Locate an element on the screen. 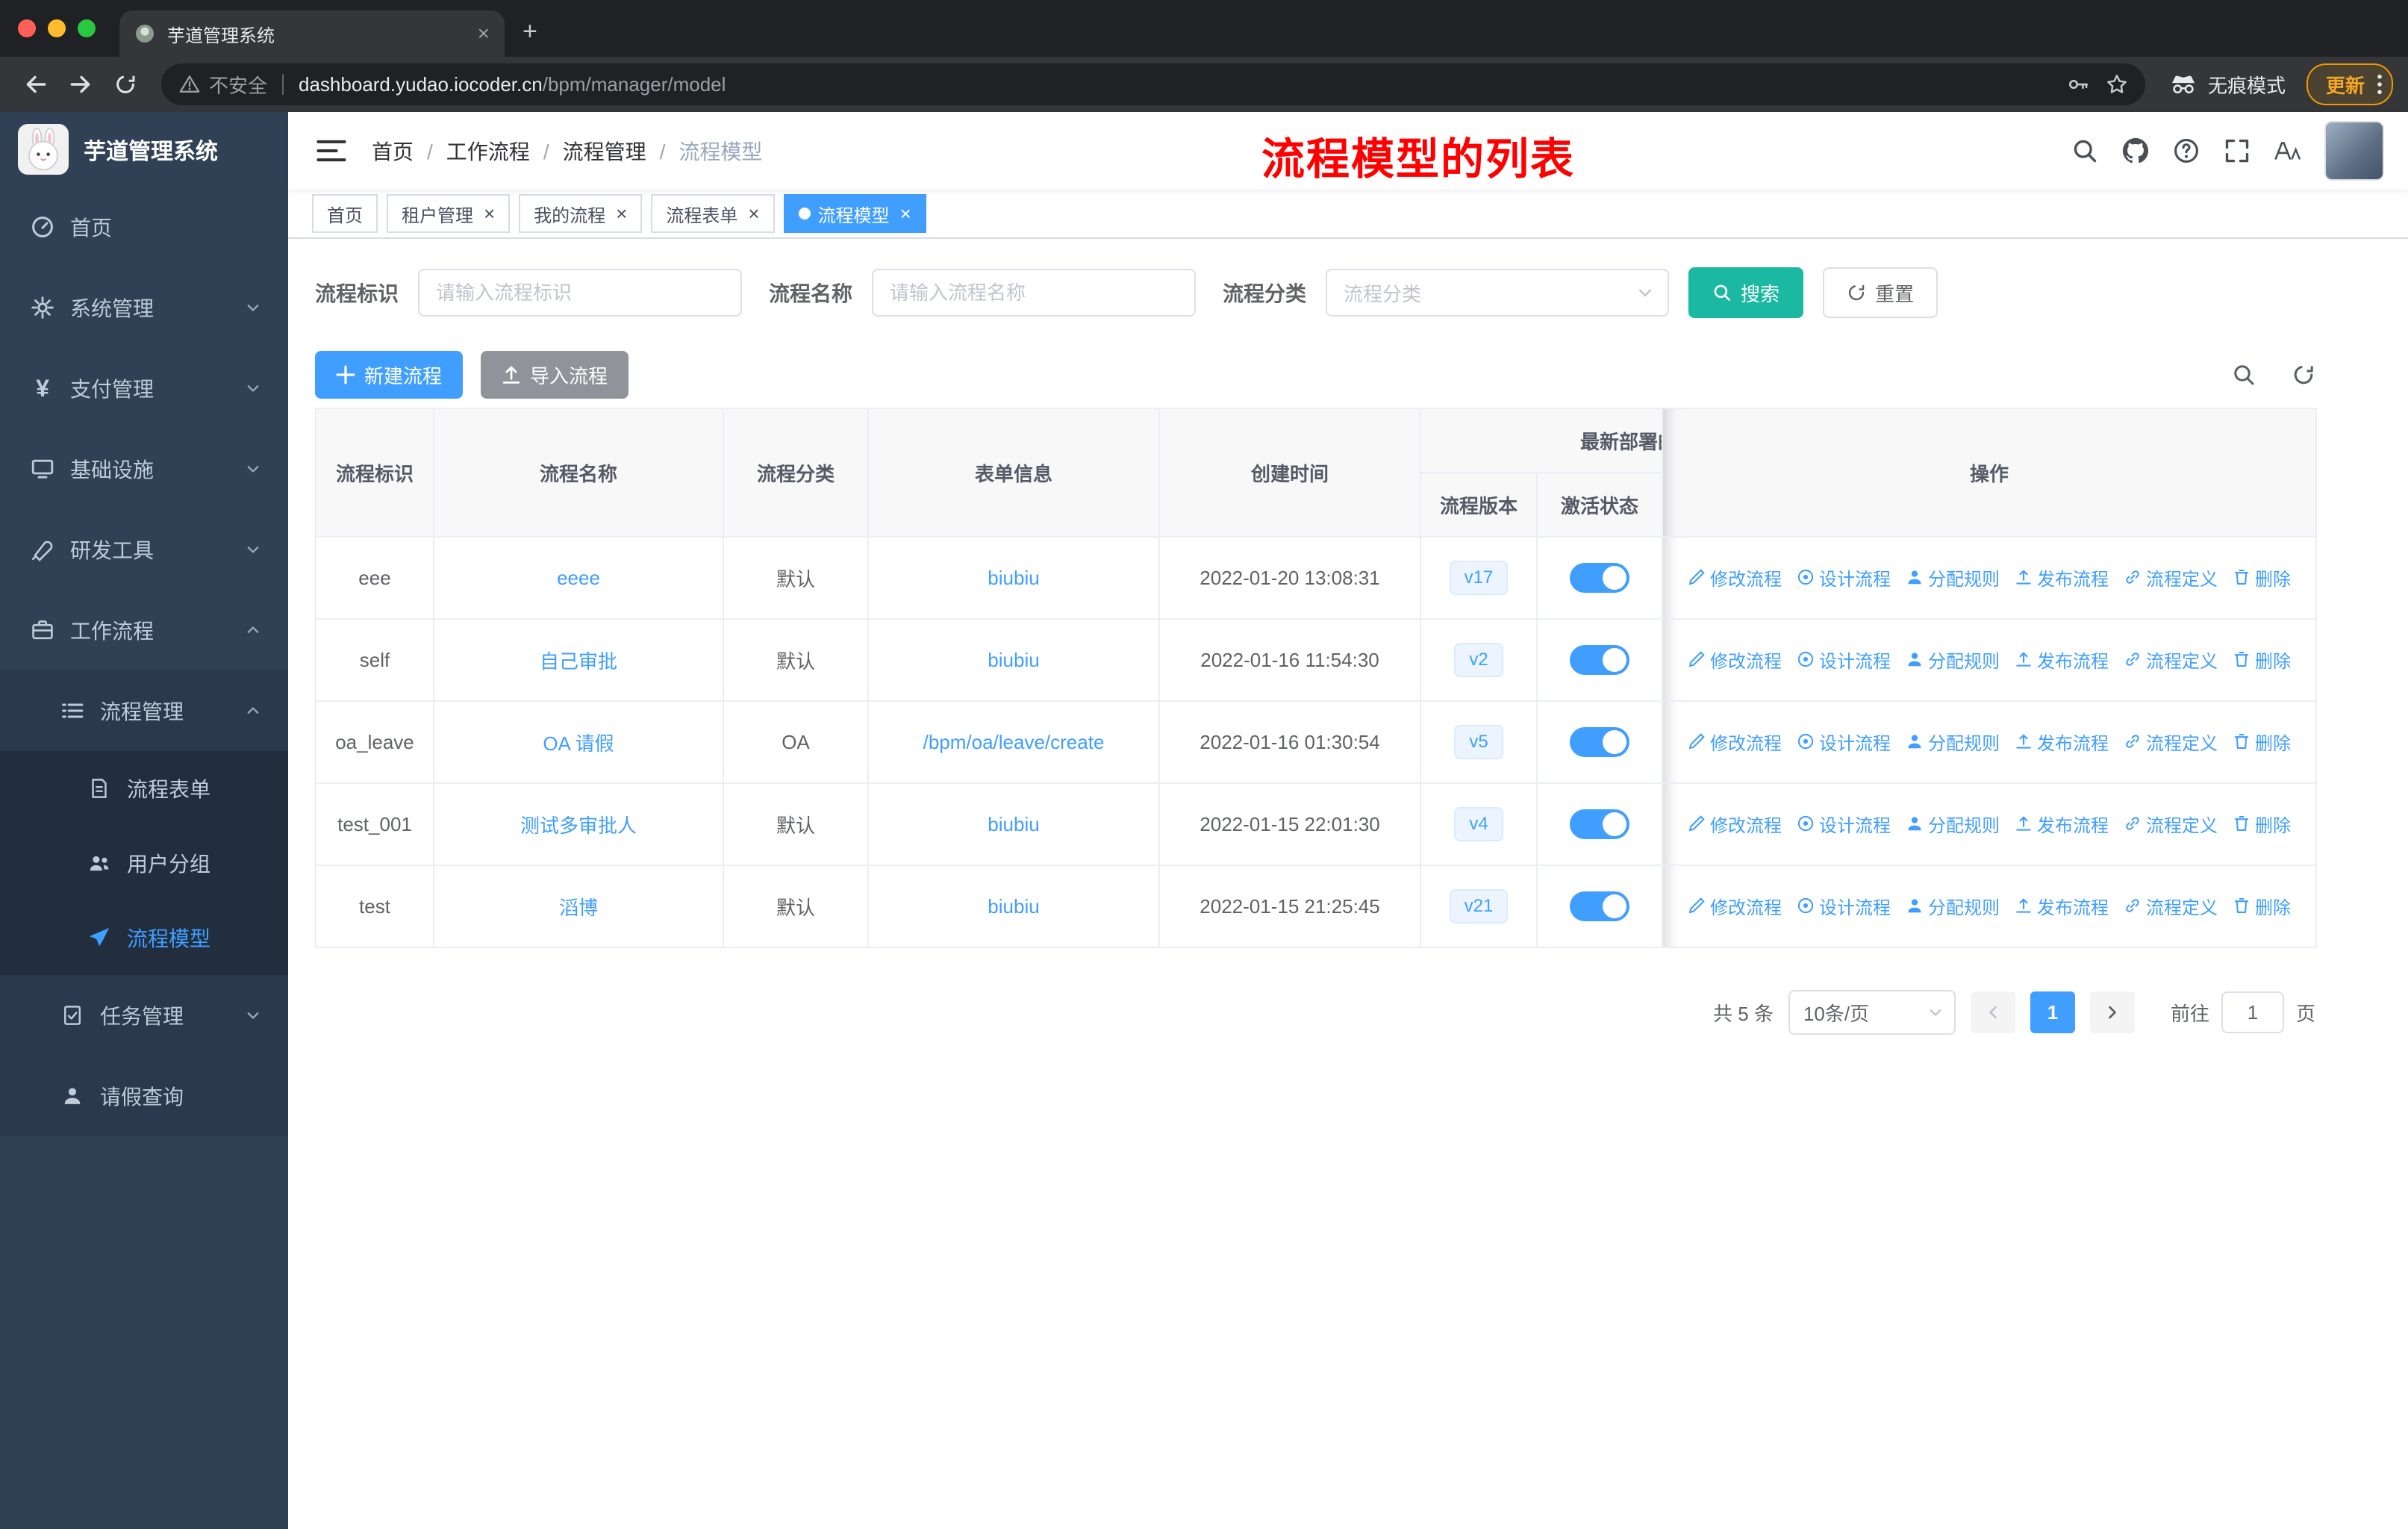 The width and height of the screenshot is (2408, 1529). model-name-input is located at coordinates (1034, 293).